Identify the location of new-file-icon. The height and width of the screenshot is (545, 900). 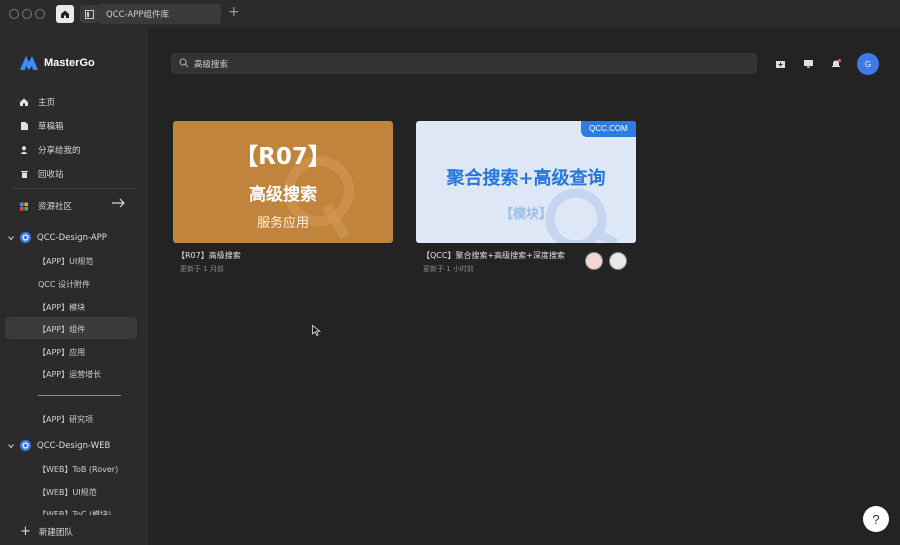
(780, 64).